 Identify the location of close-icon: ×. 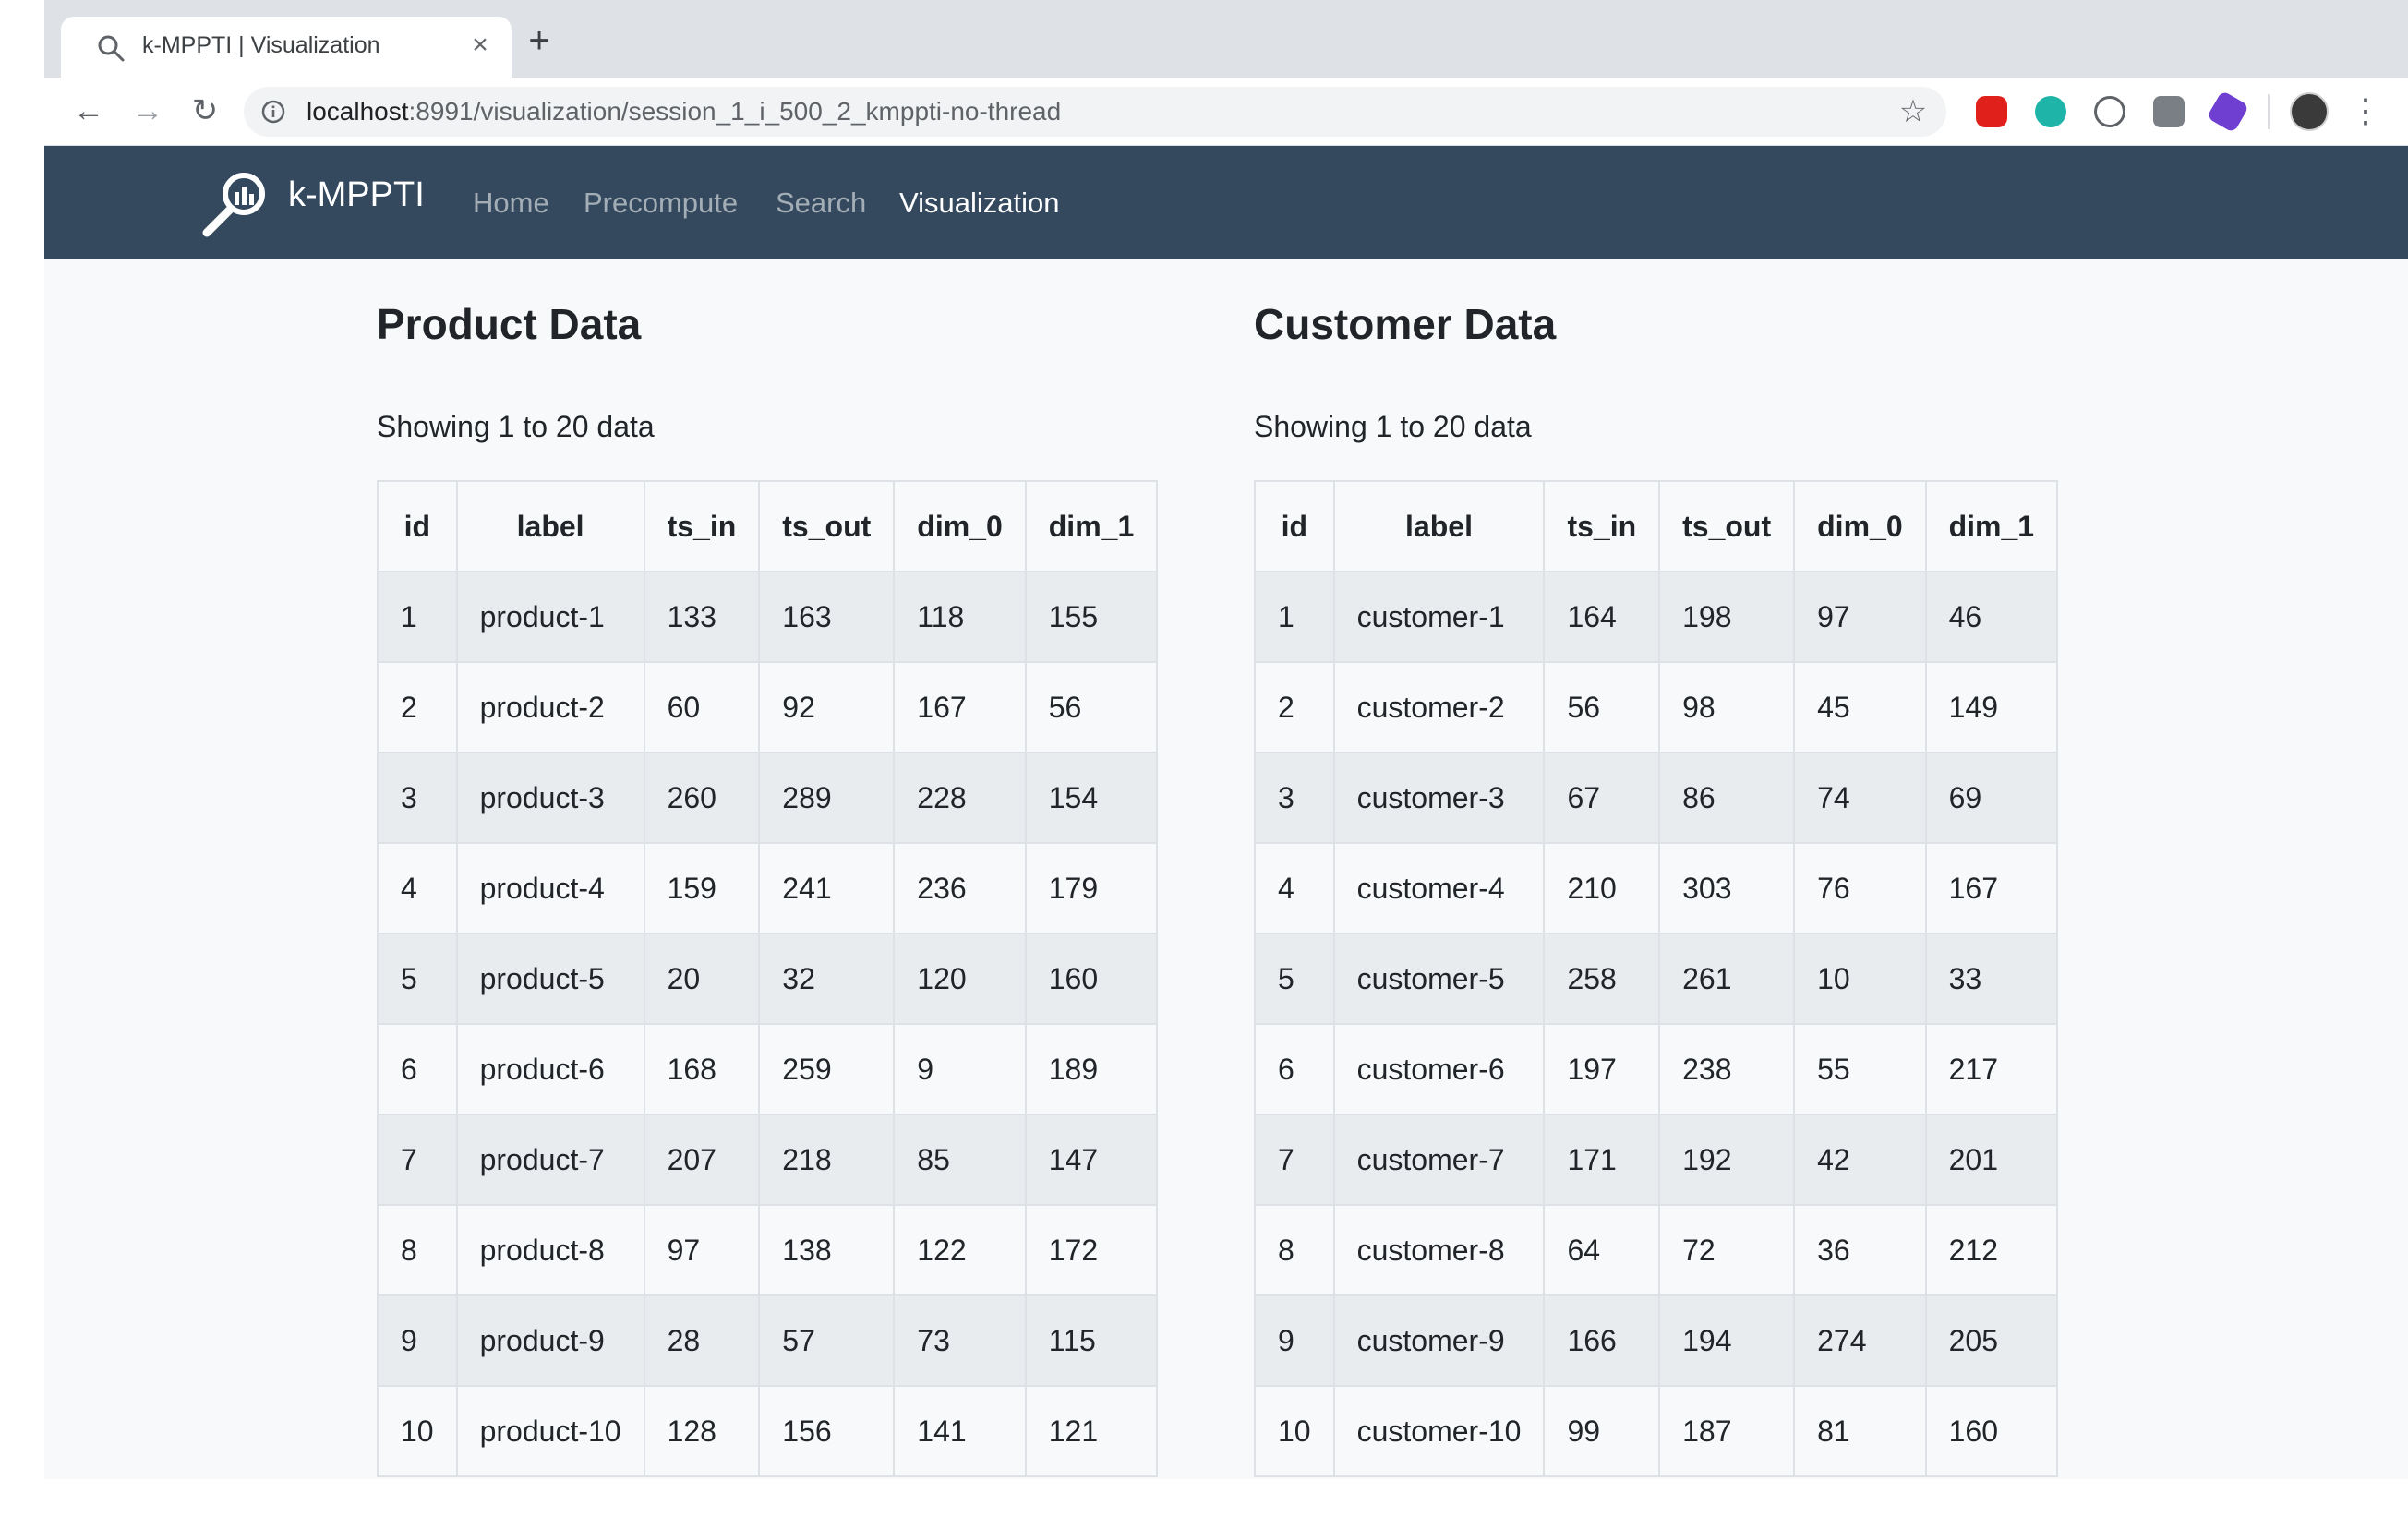
(480, 45).